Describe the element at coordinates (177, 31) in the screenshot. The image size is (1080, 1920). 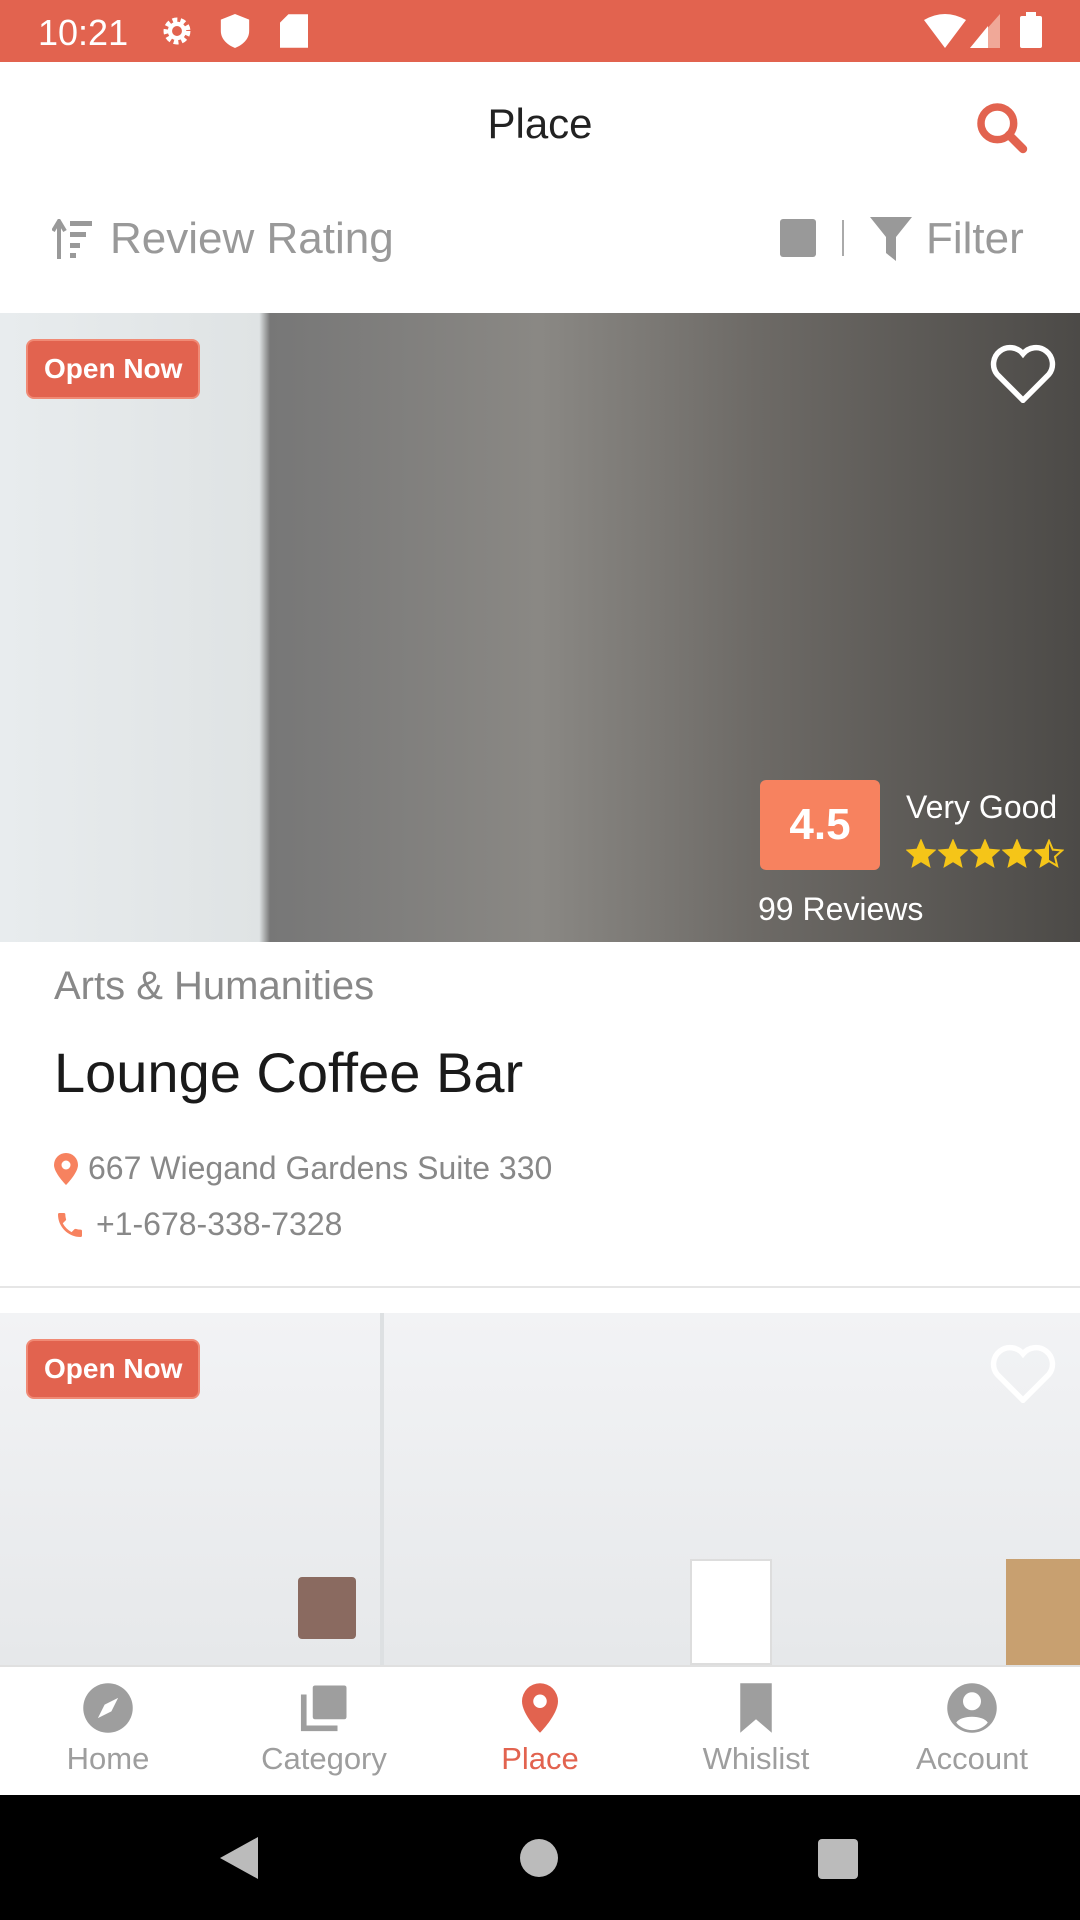
I see `settings-icon` at that location.